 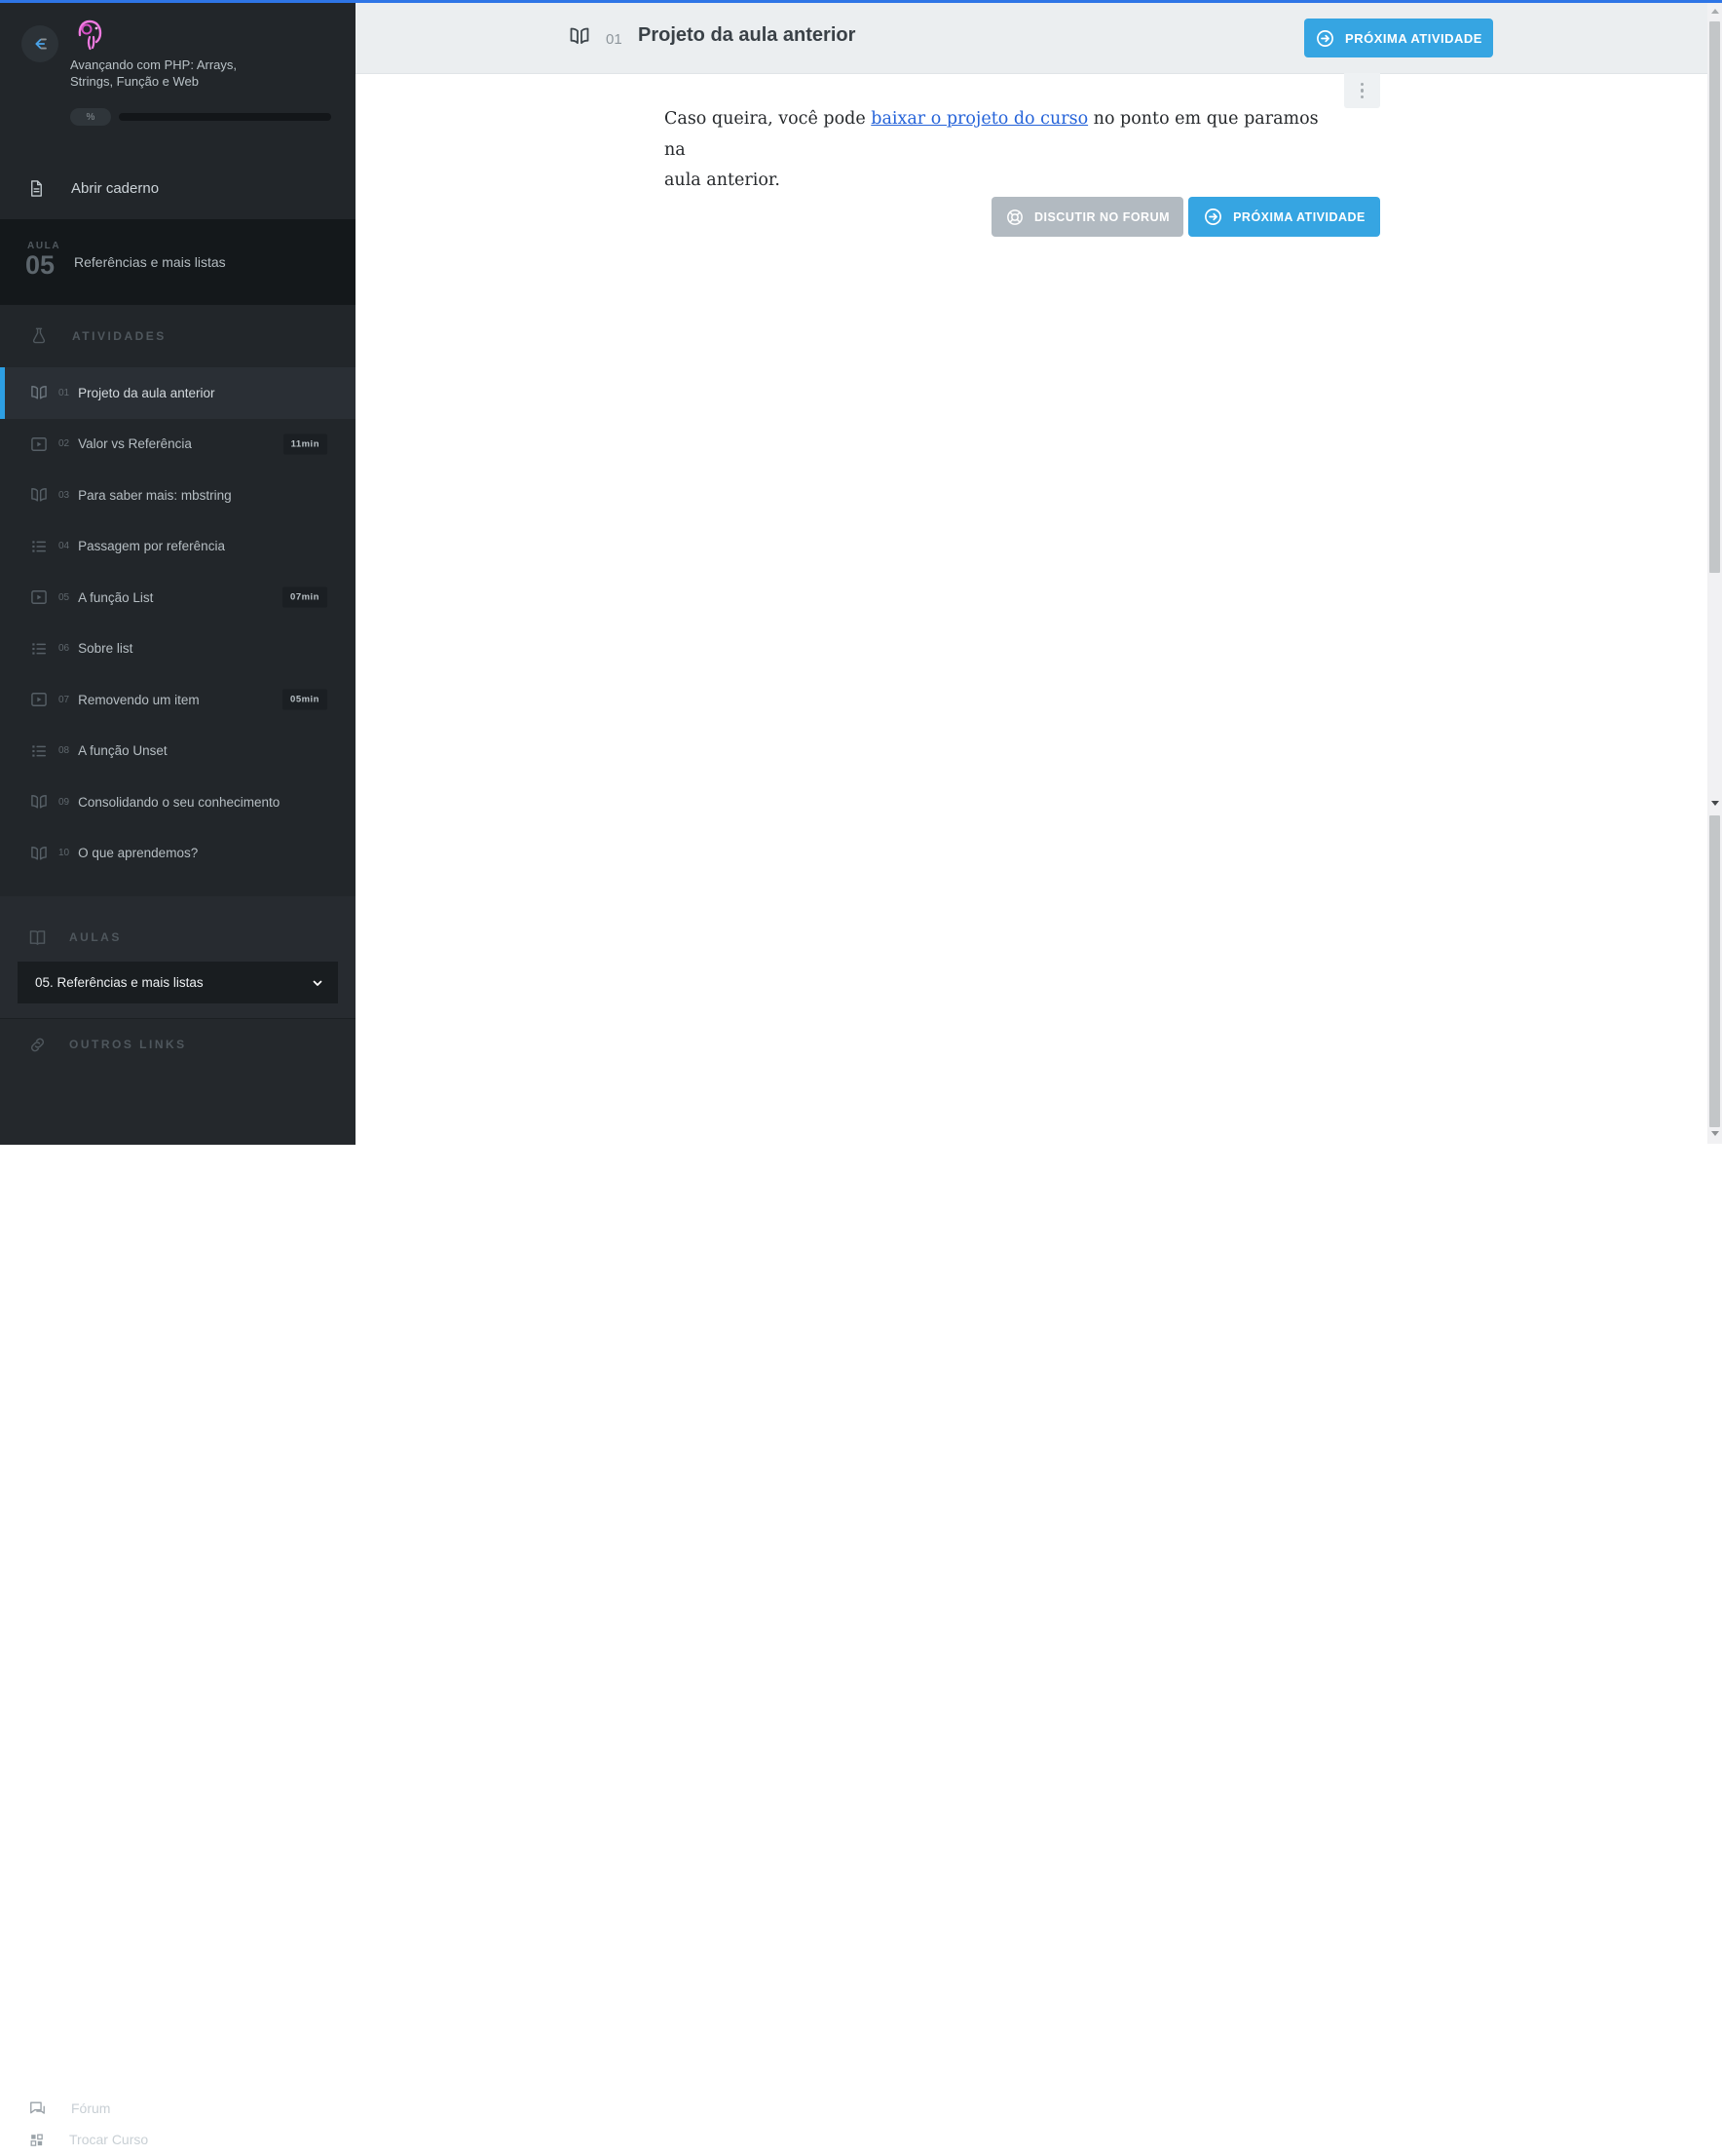 I want to click on activity-header-number: 01, so click(x=614, y=40).